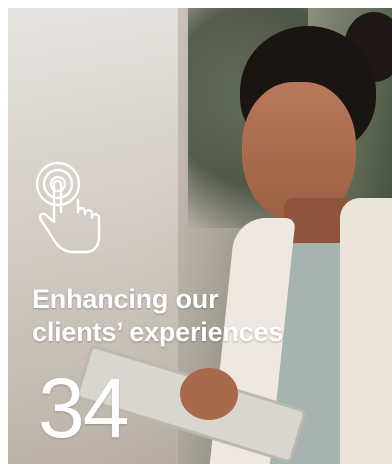 The image size is (392, 464). I want to click on photo-subject-hand, so click(209, 394).